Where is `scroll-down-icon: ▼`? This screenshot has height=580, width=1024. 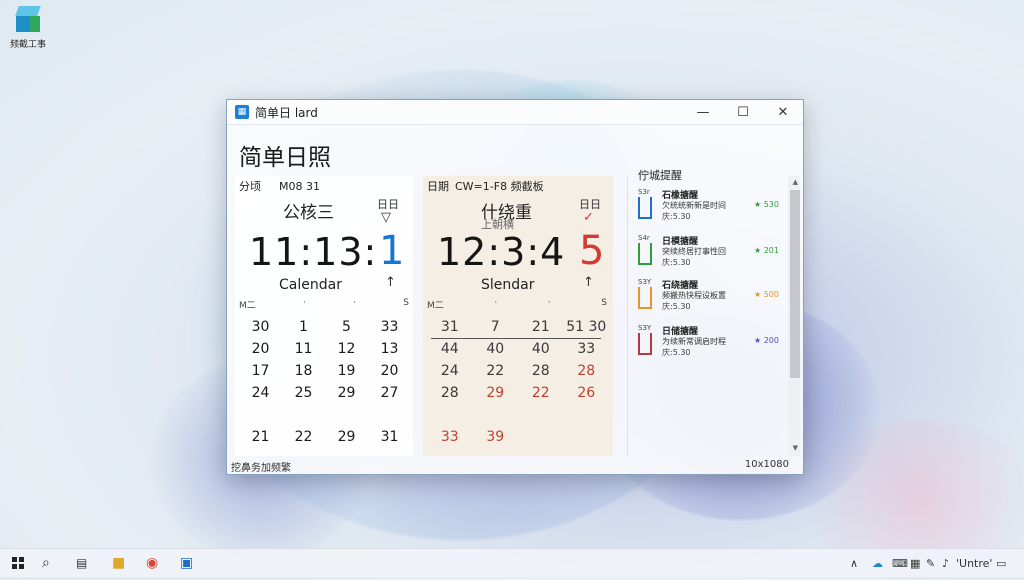
scroll-down-icon: ▼ is located at coordinates (795, 448).